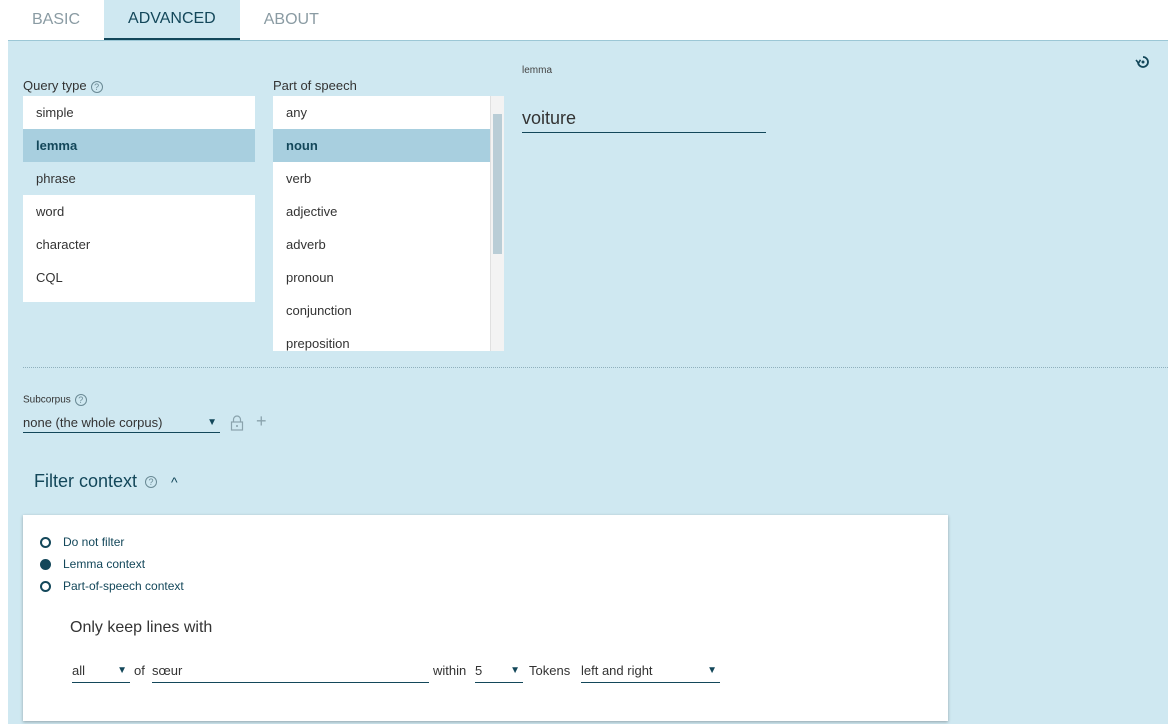 This screenshot has height=724, width=1168. I want to click on radio-label: Do not filter, so click(94, 542).